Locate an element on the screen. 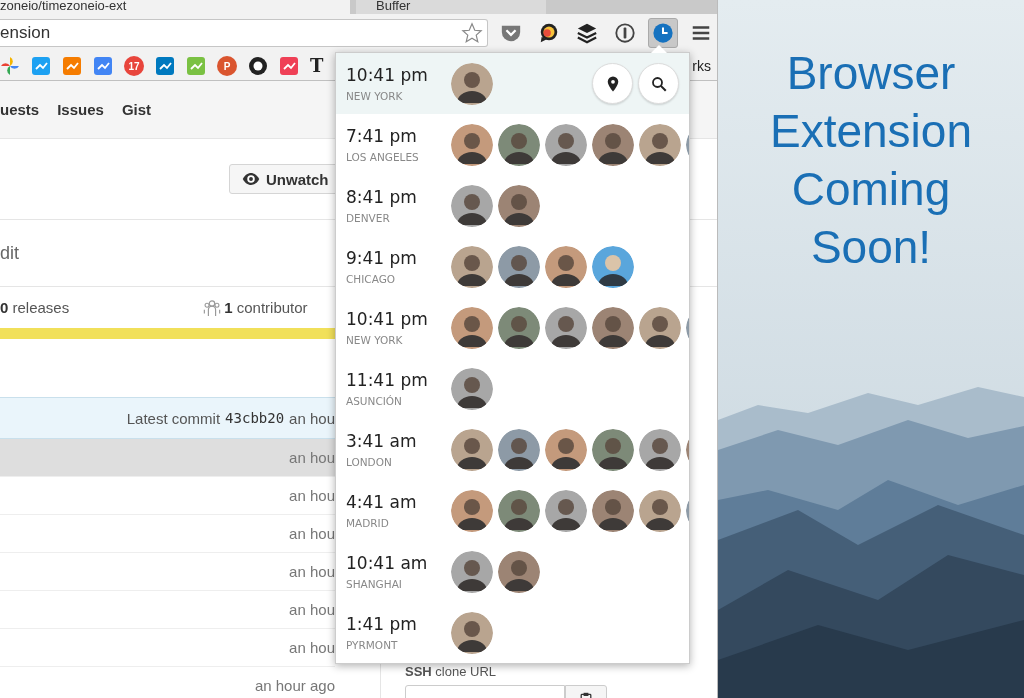 This screenshot has width=1024, height=698. zone-city: DENVER is located at coordinates (368, 218).